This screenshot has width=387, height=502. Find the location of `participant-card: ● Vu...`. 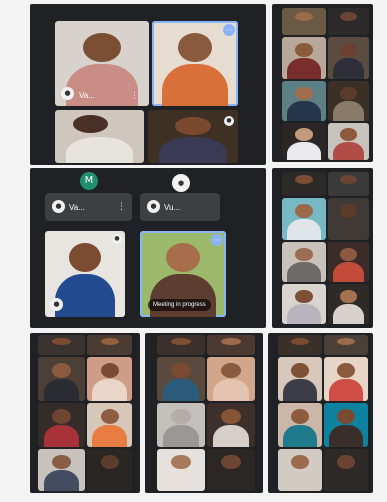

participant-card: ● Vu... is located at coordinates (180, 207).